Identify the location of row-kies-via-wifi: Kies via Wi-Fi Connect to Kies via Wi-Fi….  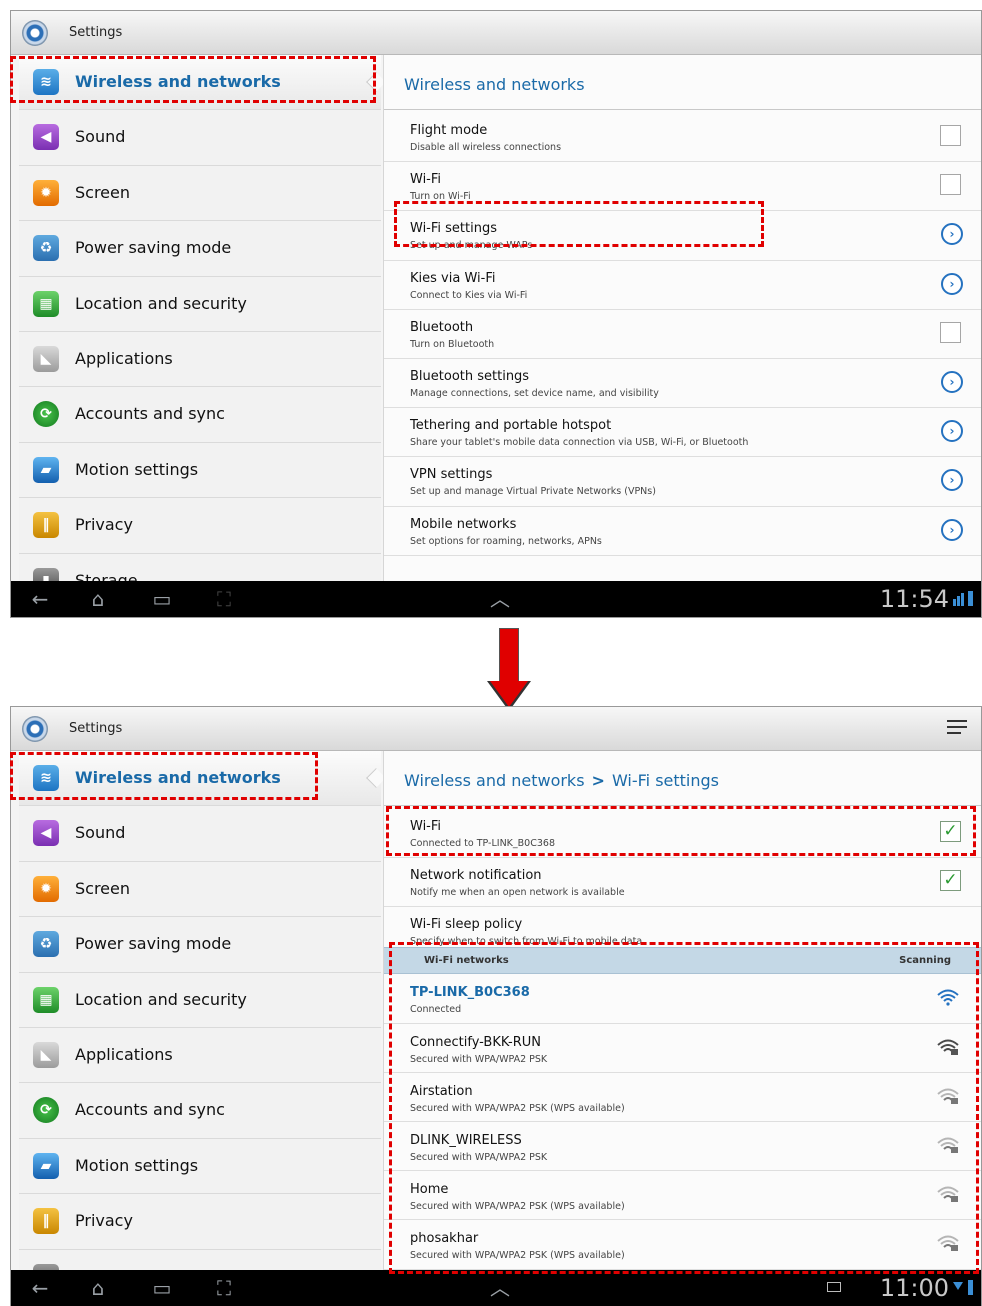
(682, 285).